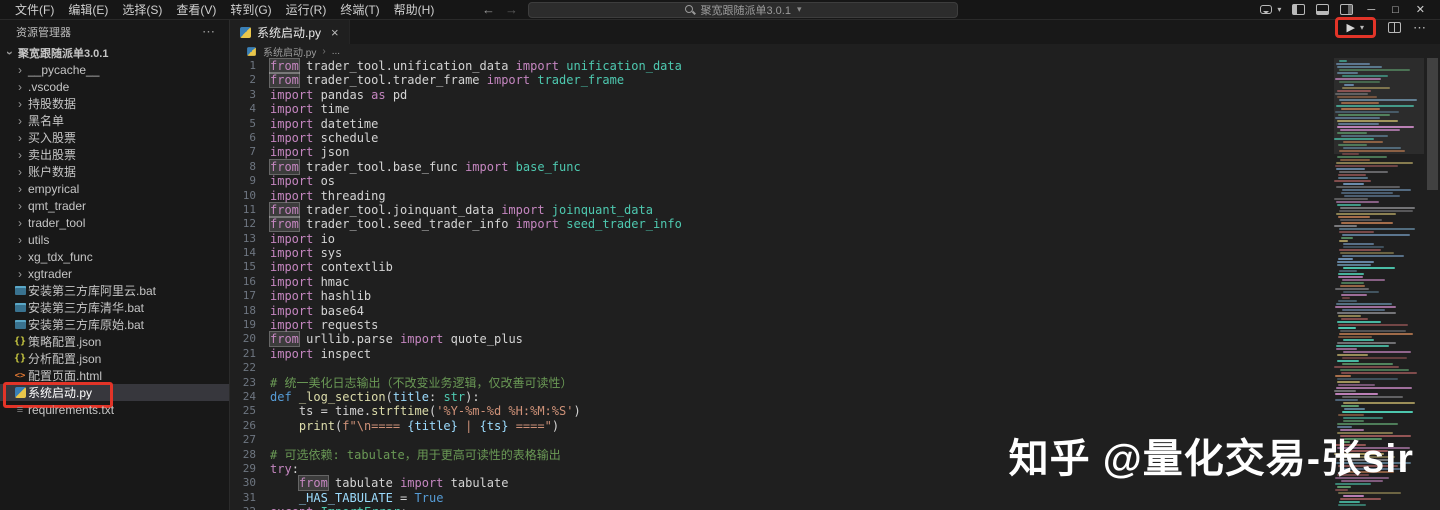 The height and width of the screenshot is (510, 1440). What do you see at coordinates (1299, 9) in the screenshot?
I see `toggle-sidebar-icon` at bounding box center [1299, 9].